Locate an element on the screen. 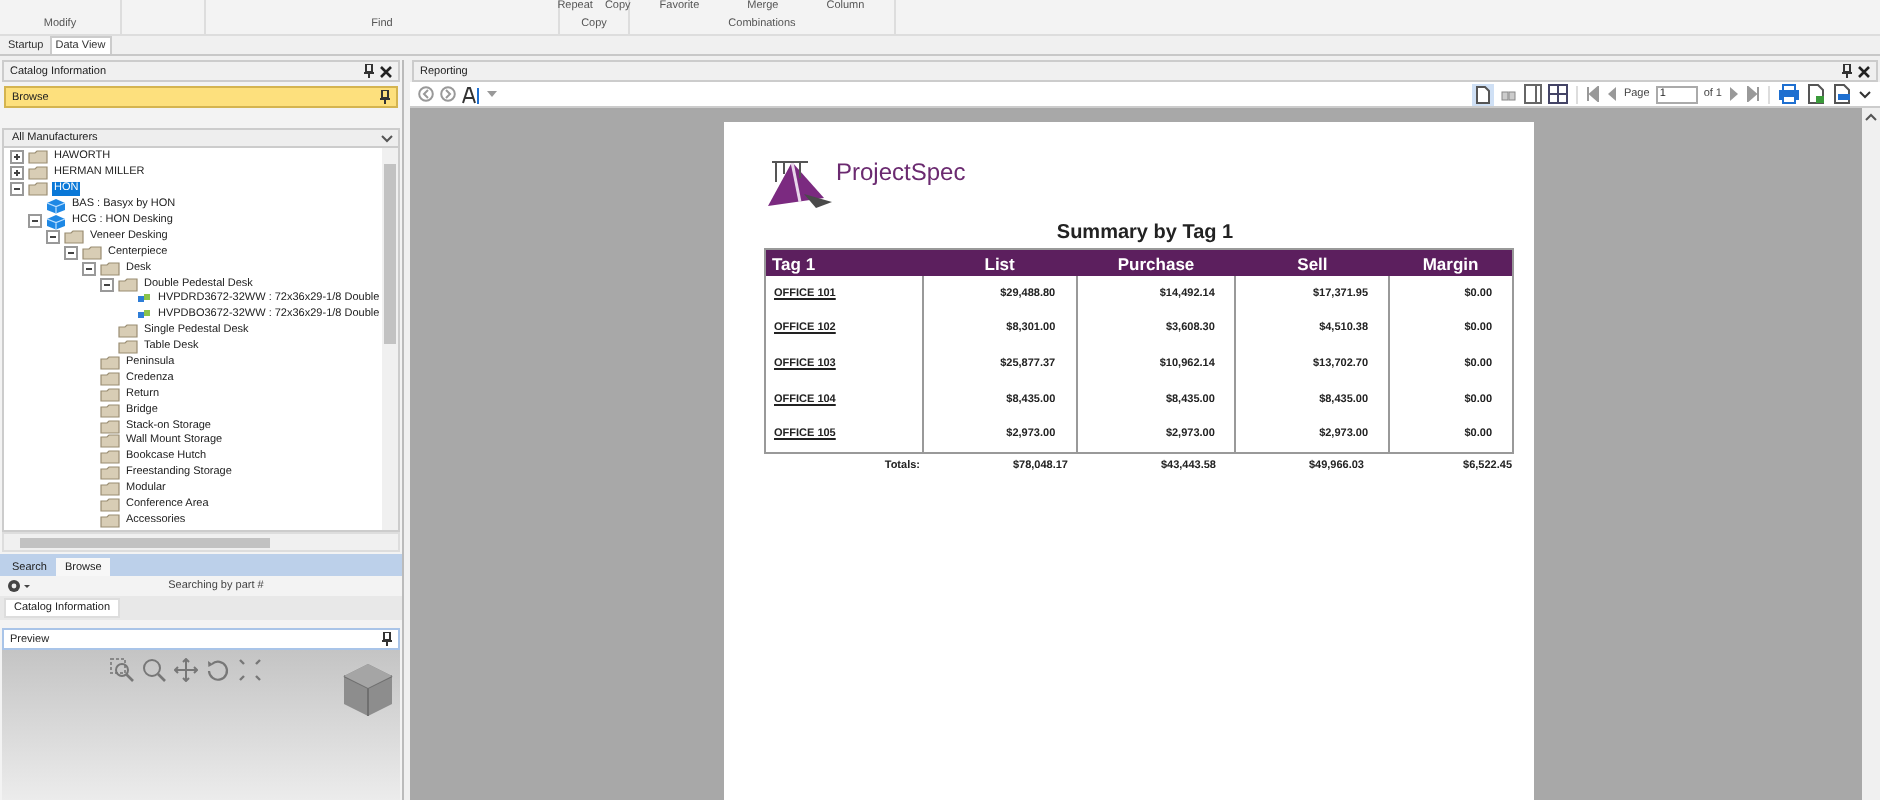  column-header: Purchase is located at coordinates (1156, 262).